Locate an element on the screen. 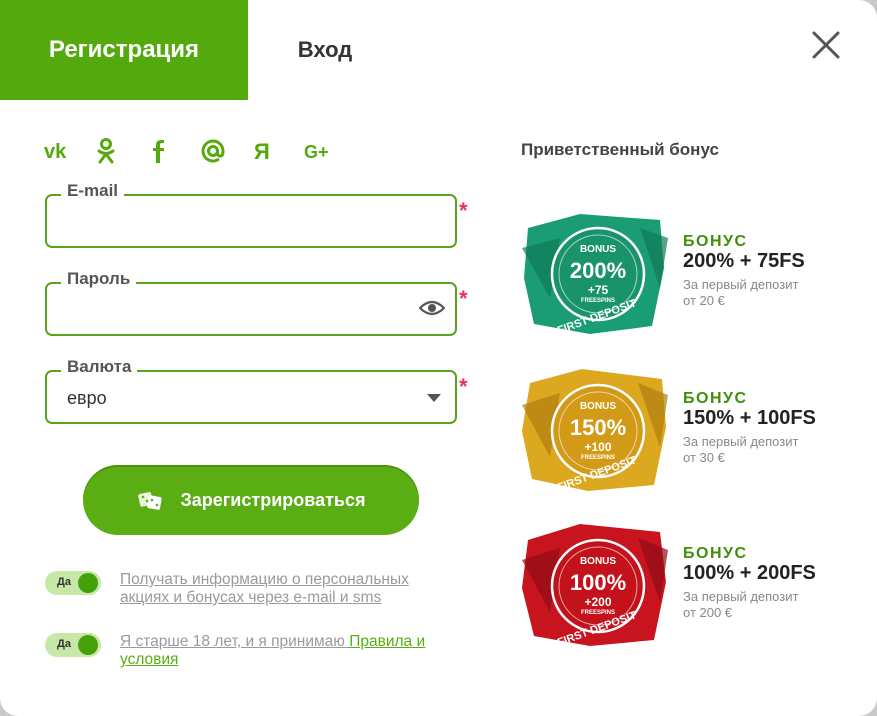 This screenshot has height=716, width=877. bonus-min-deposit: от 20 € is located at coordinates (704, 300).